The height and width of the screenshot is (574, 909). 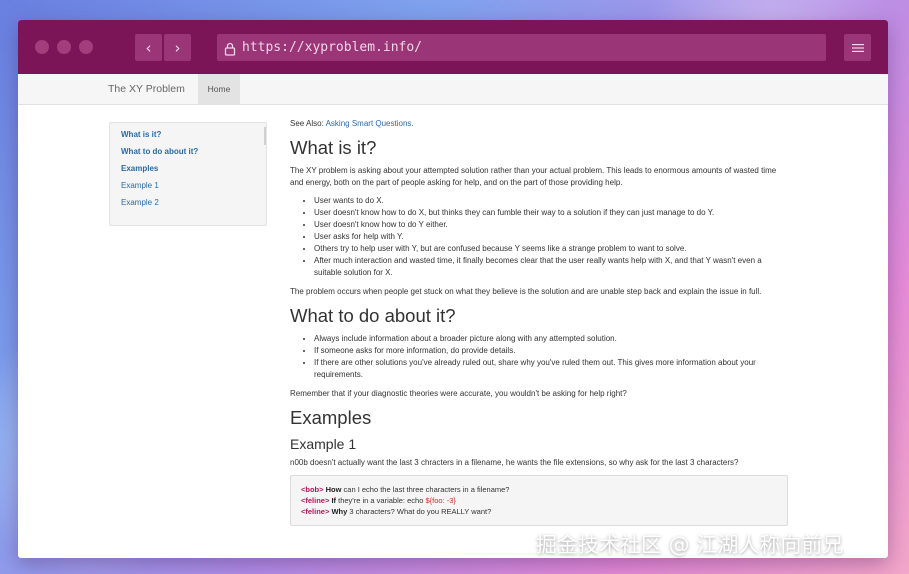 I want to click on site-navbar: The XY Problem Home, so click(x=453, y=89).